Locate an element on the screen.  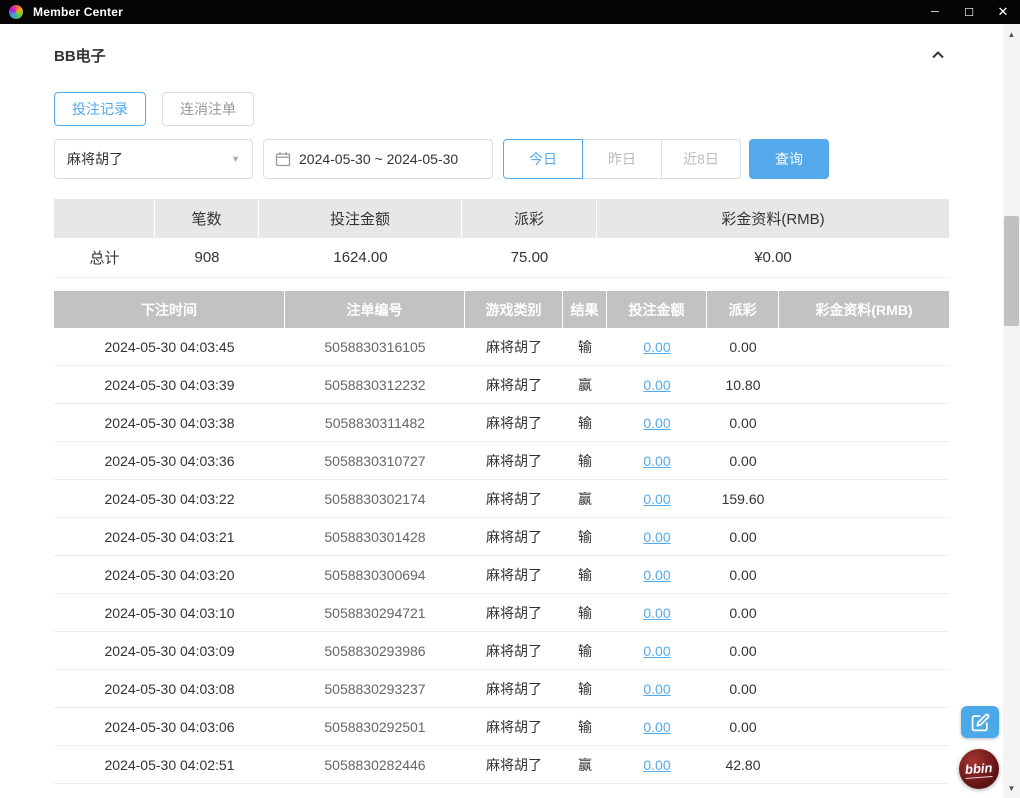
tab-bet-records: 投注记录 is located at coordinates (100, 109).